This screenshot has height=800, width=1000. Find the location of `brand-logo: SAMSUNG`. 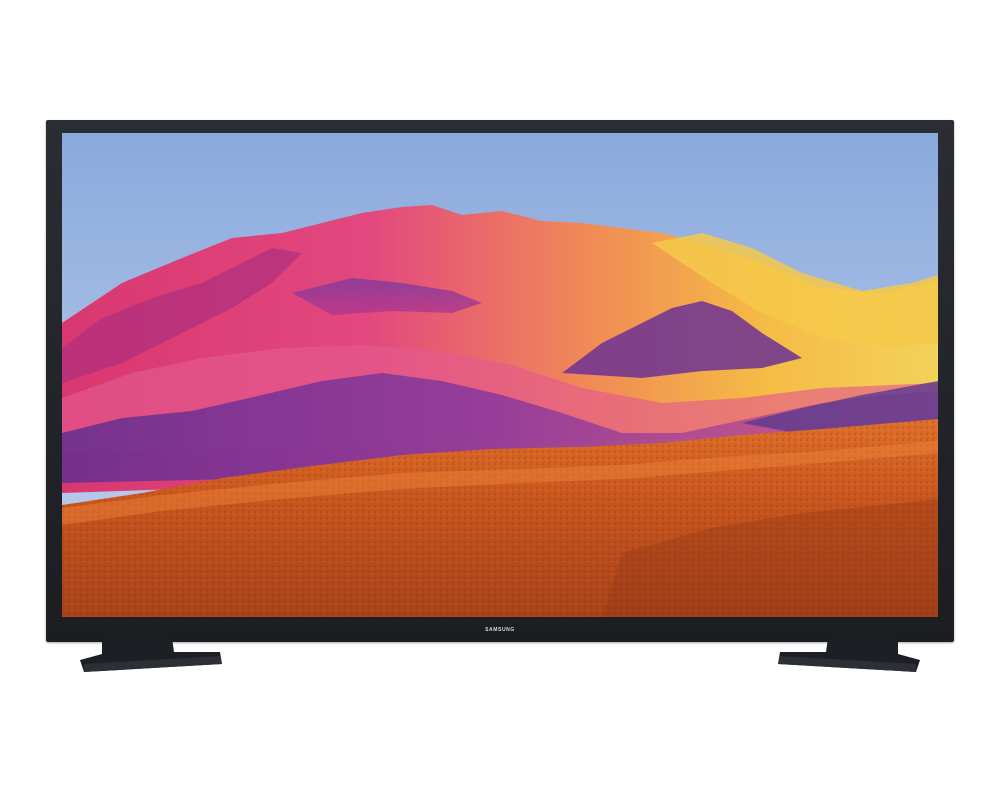

brand-logo: SAMSUNG is located at coordinates (500, 629).